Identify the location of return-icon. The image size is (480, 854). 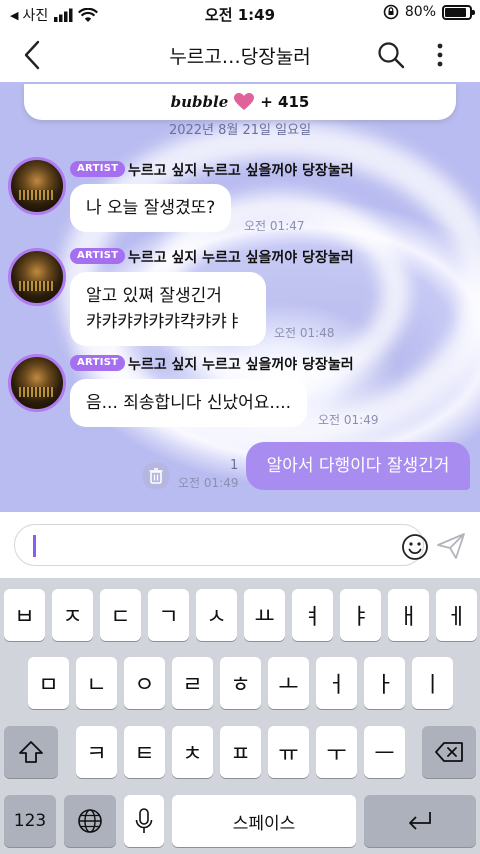
(420, 821).